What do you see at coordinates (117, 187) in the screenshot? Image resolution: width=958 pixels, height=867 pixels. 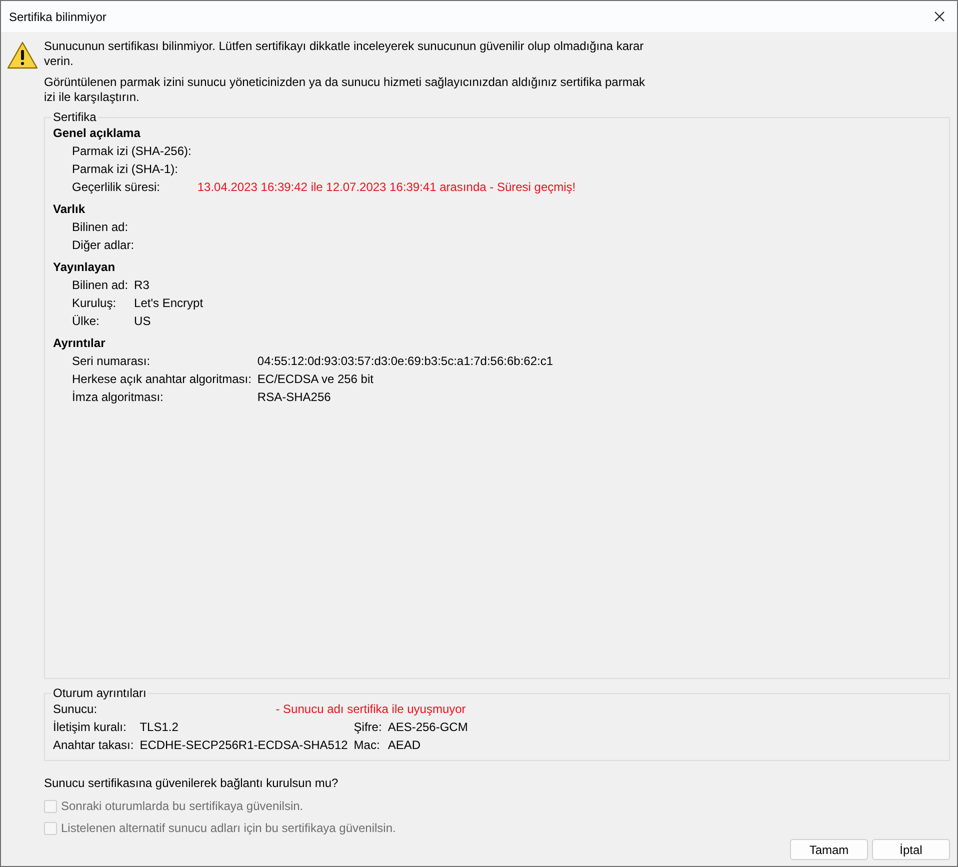 I see `field-label: Geçerlilik süresi:` at bounding box center [117, 187].